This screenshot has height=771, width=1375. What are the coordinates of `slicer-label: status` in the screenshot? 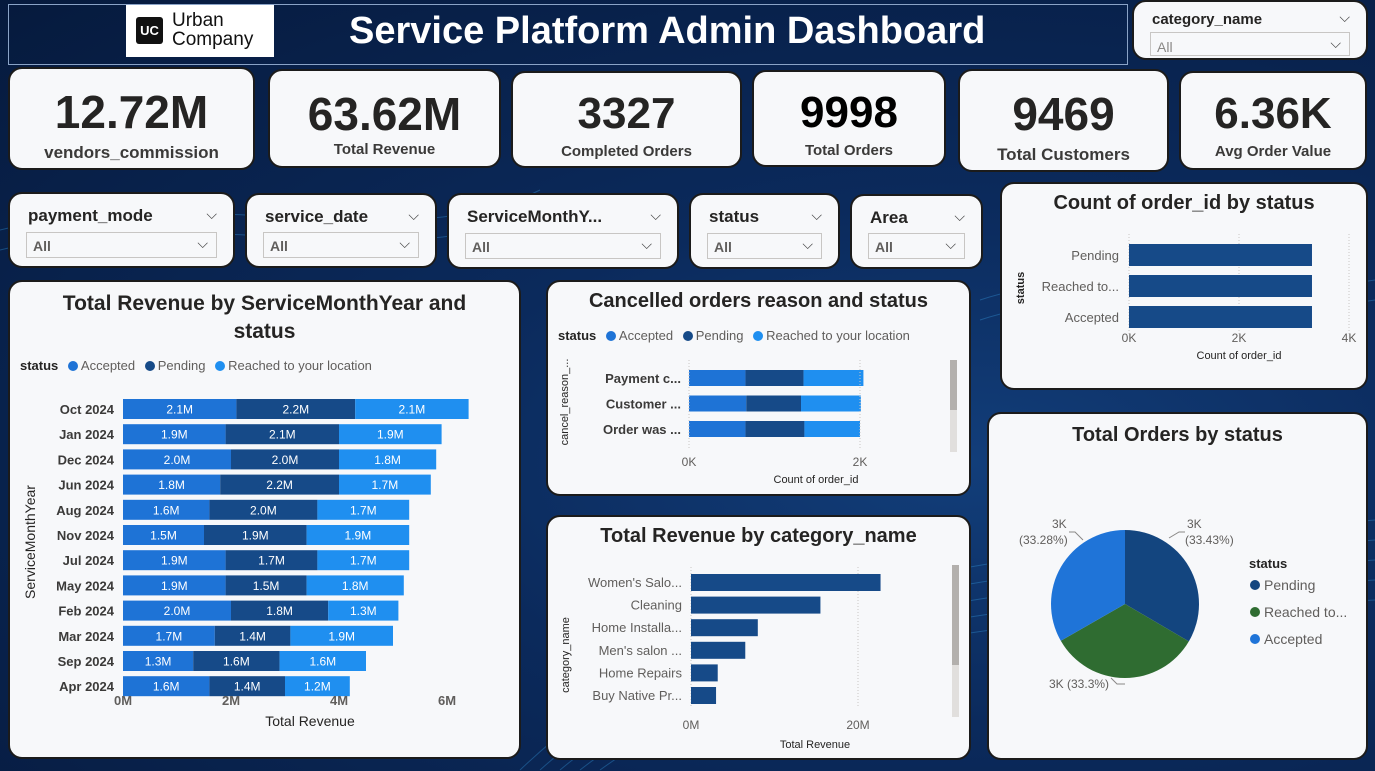 It's located at (734, 216).